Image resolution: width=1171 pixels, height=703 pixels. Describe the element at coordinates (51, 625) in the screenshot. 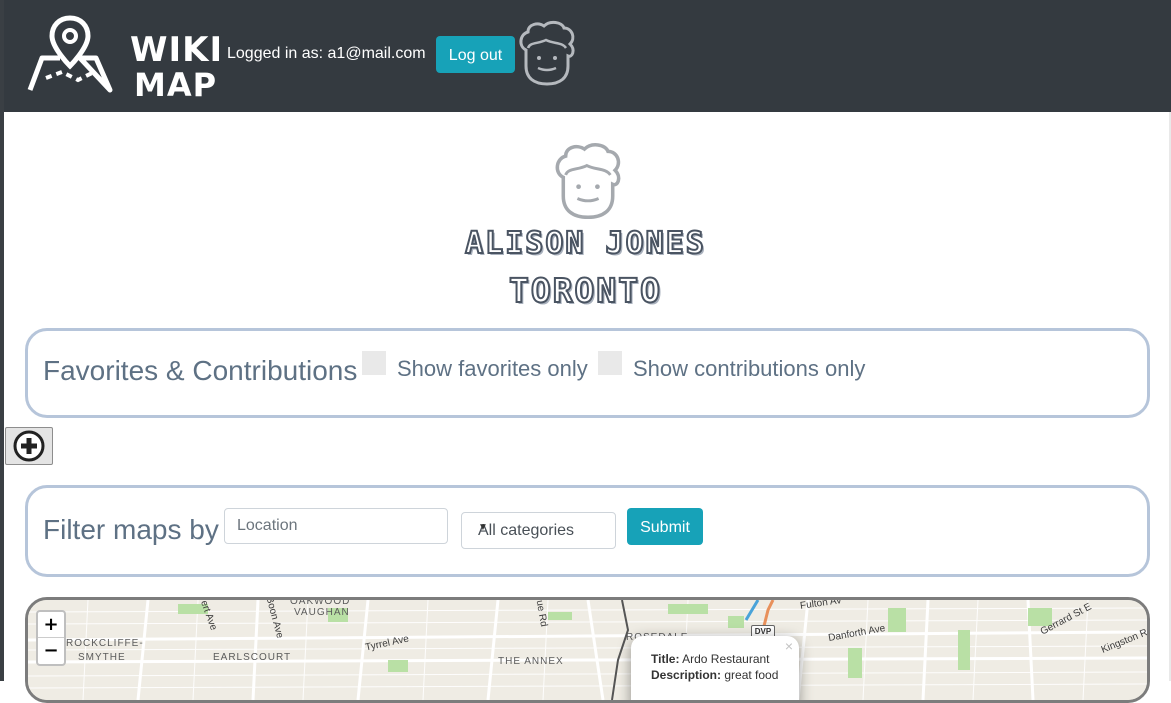

I see `zoom-in-button: +` at that location.